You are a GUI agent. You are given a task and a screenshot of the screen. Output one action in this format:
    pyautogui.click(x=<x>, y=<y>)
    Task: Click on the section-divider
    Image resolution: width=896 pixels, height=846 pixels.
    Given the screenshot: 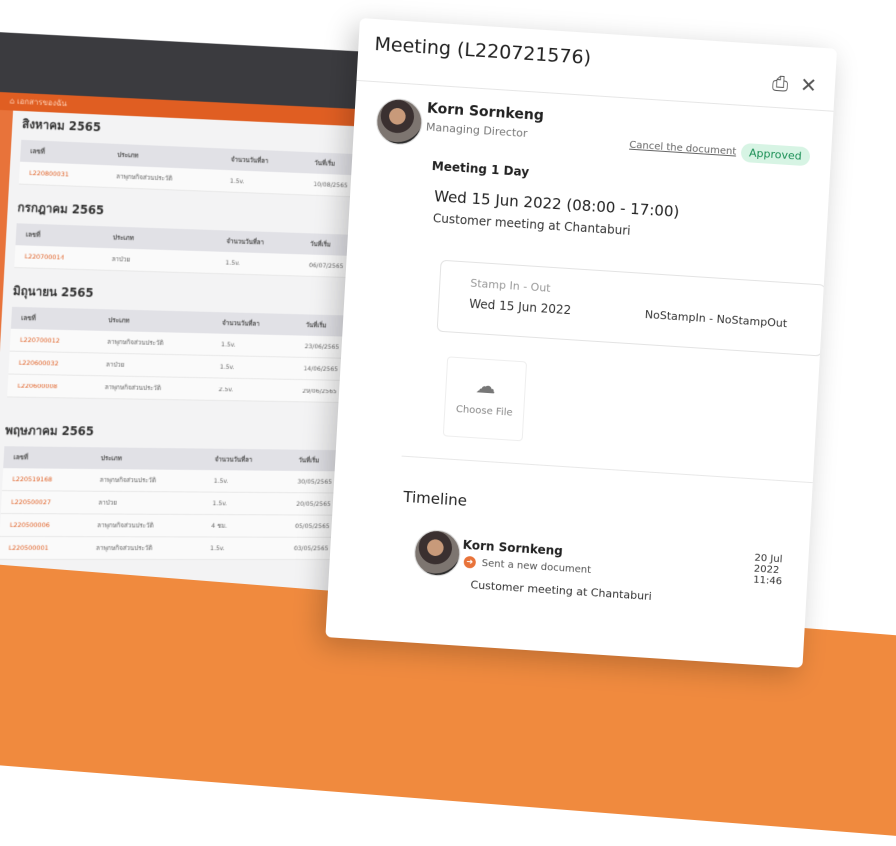 What is the action you would take?
    pyautogui.click(x=616, y=470)
    